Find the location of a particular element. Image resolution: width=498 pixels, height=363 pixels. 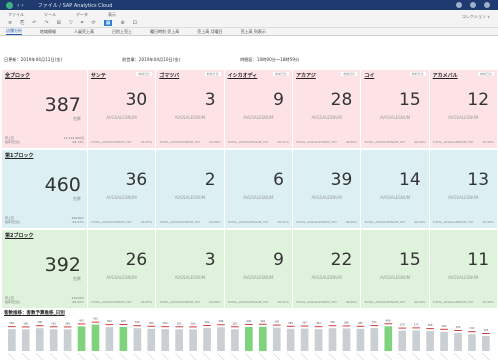

nav-arrows: ‹ › is located at coordinates (20, 5).